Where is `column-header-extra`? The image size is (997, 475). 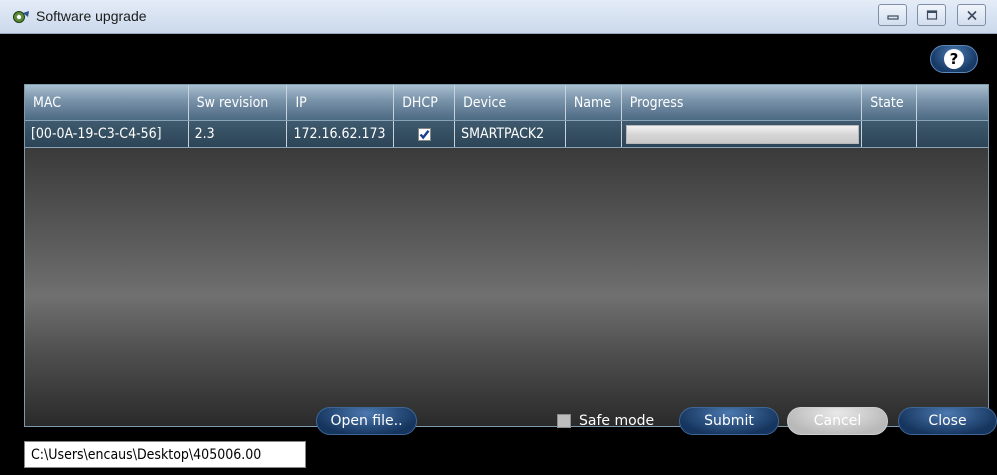 column-header-extra is located at coordinates (952, 102).